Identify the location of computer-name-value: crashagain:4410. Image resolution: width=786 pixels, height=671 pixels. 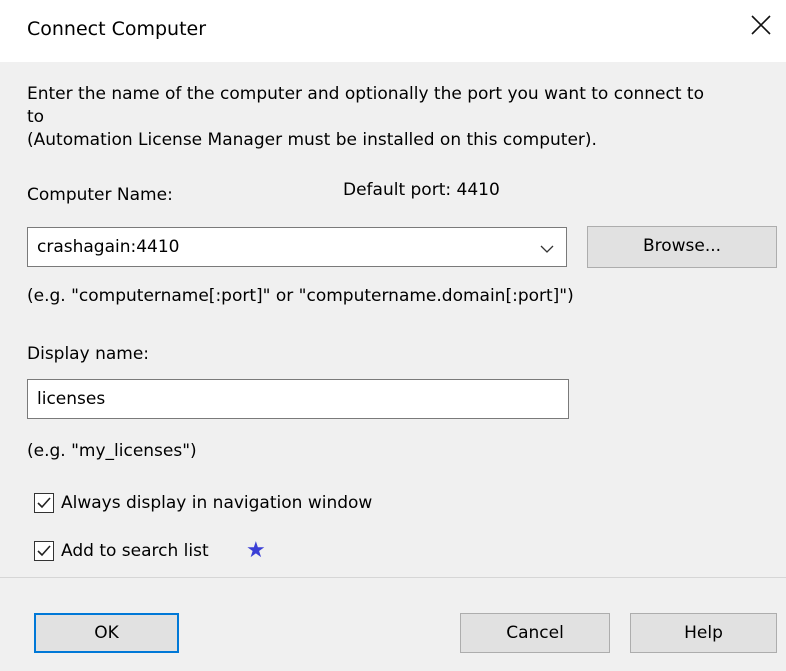
(108, 247).